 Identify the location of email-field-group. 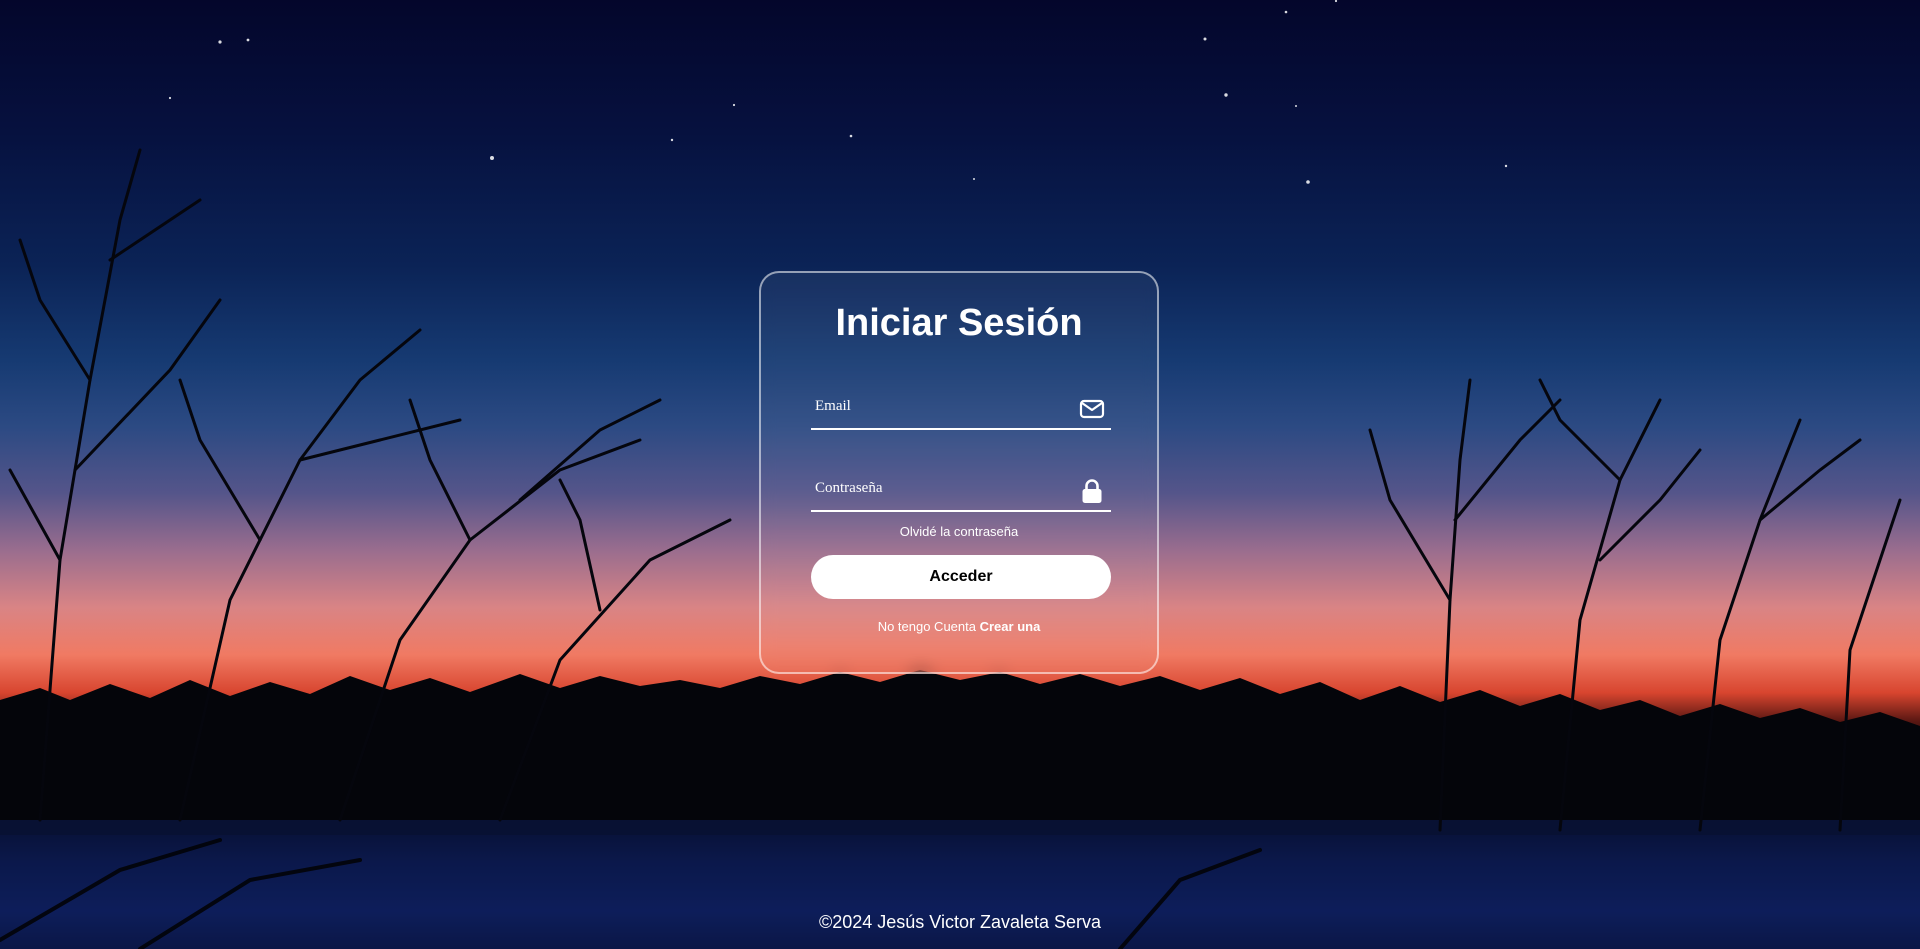
(961, 407).